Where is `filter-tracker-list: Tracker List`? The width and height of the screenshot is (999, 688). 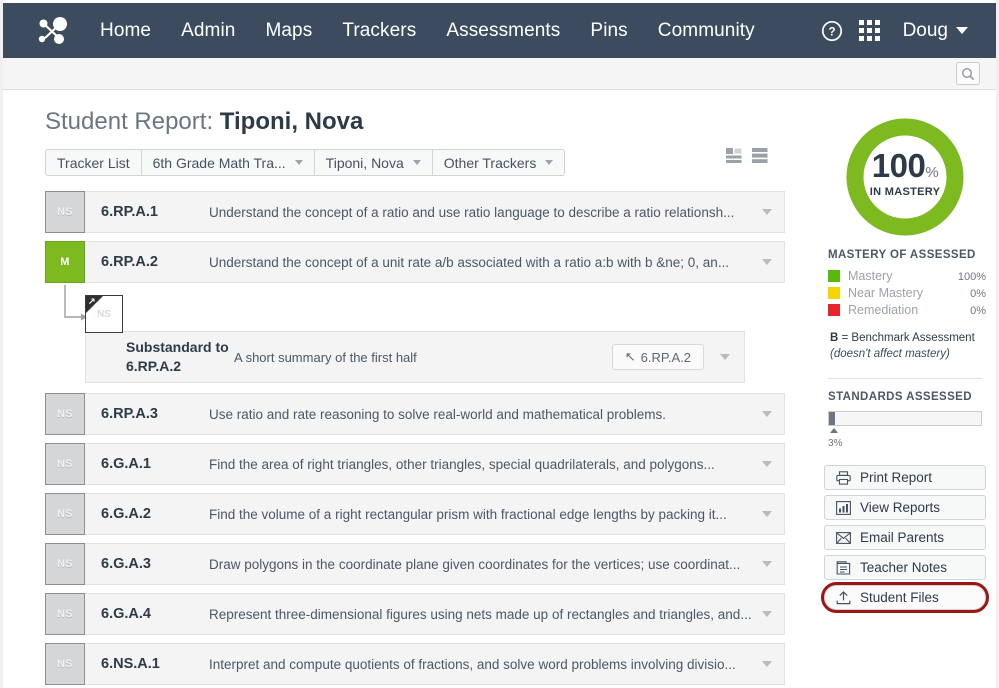 filter-tracker-list: Tracker List is located at coordinates (94, 162).